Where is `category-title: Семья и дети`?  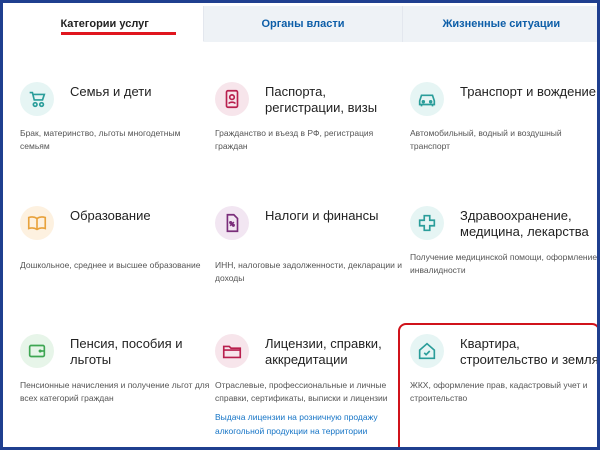
category-title: Семья и дети is located at coordinates (111, 91).